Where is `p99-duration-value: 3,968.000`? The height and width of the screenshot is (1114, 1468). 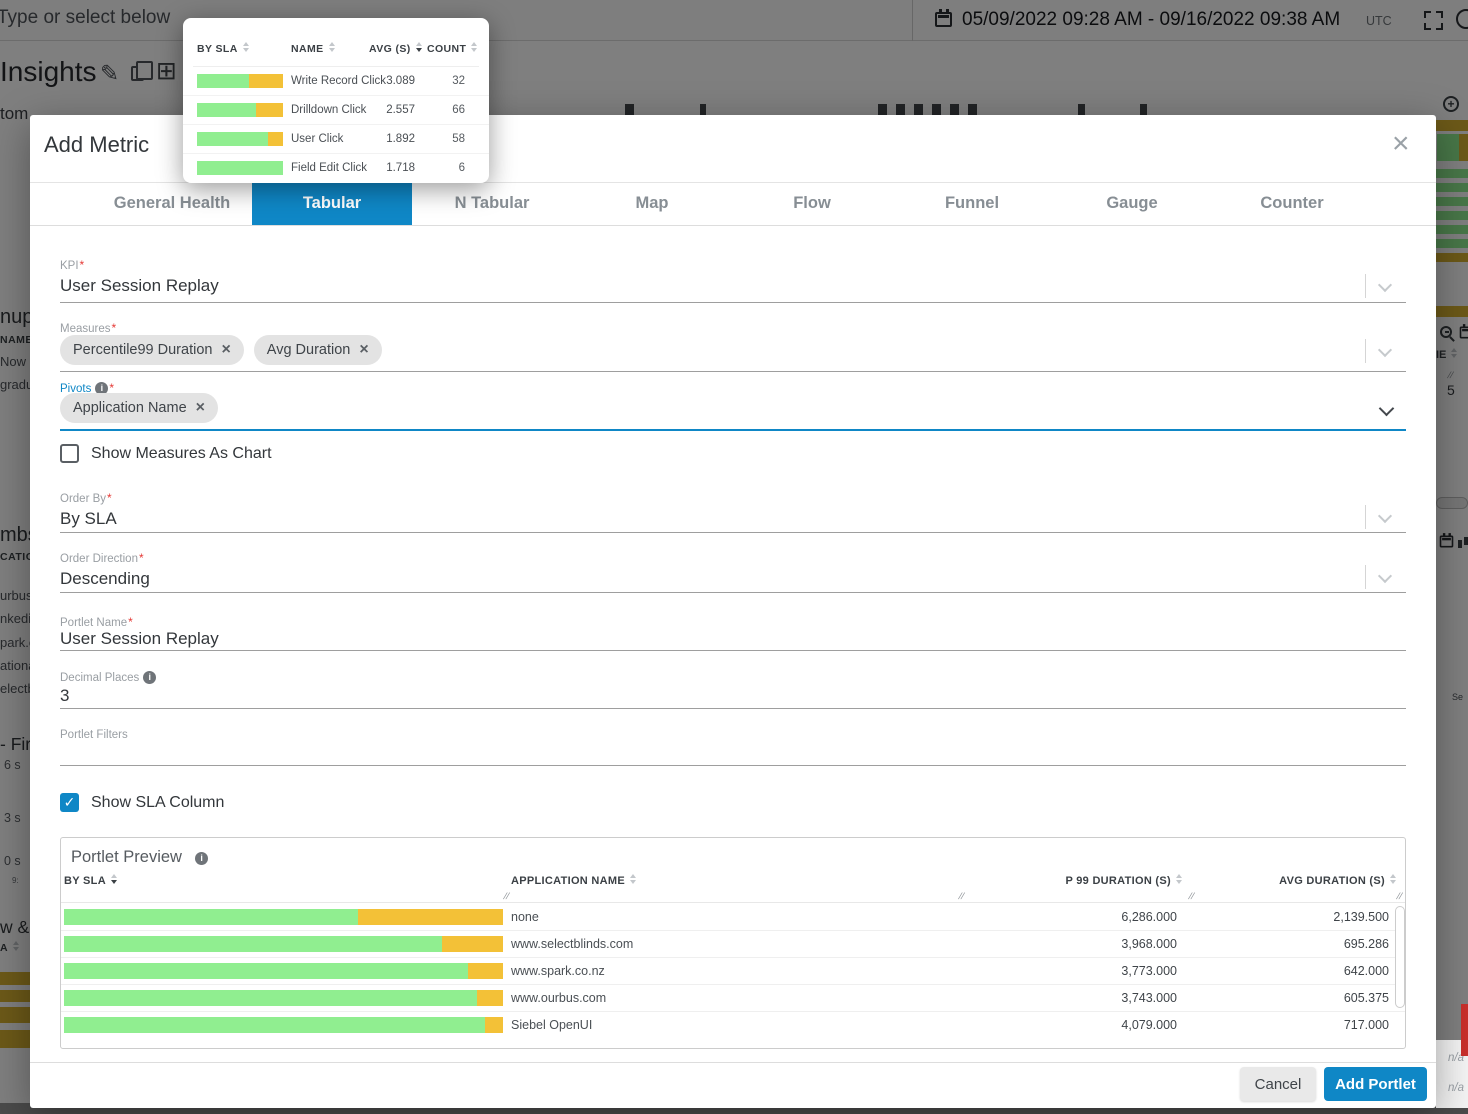
p99-duration-value: 3,968.000 is located at coordinates (1149, 944).